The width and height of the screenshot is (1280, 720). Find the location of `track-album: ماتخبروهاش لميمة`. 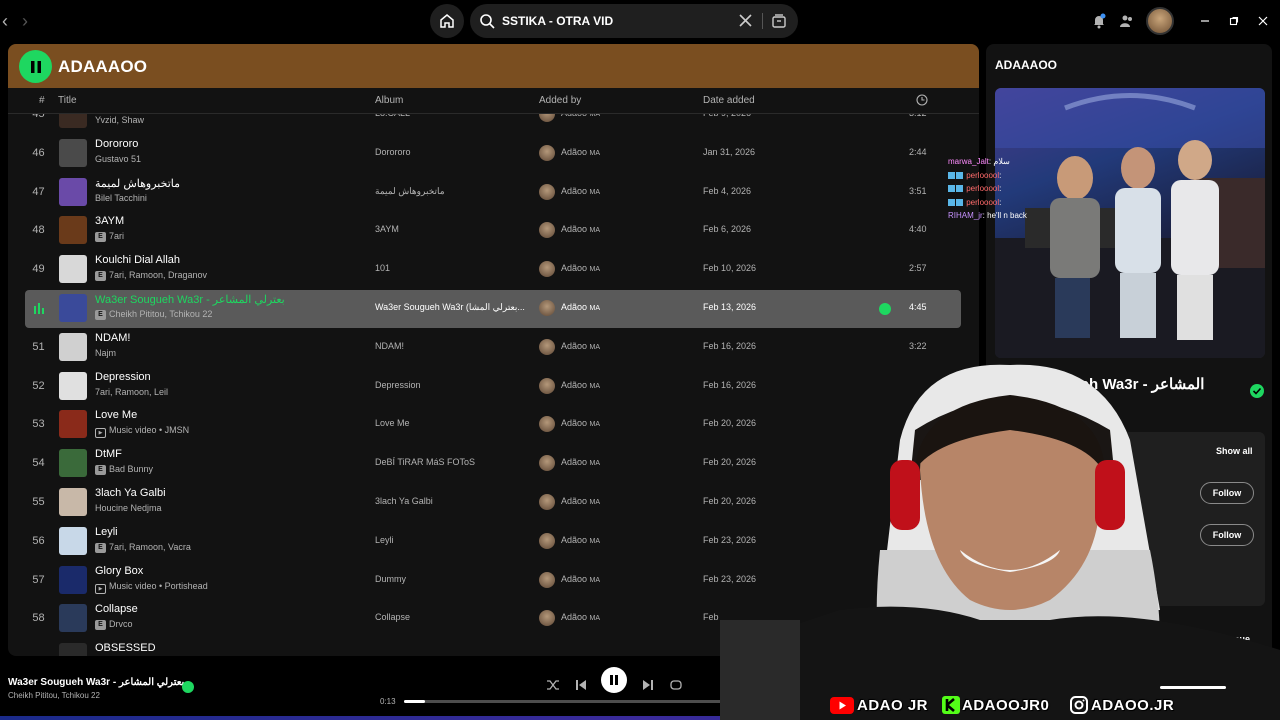

track-album: ماتخبروهاش لميمة is located at coordinates (454, 191).